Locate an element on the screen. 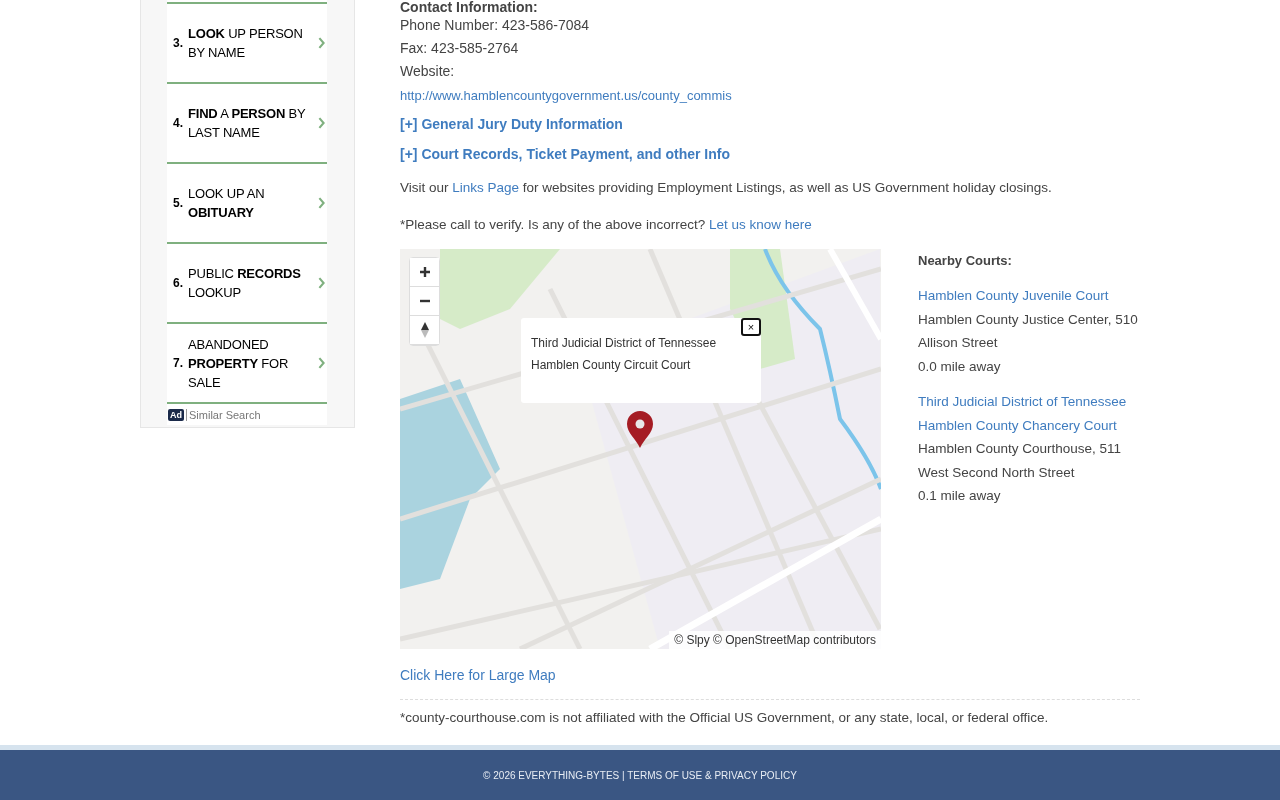 This screenshot has height=800, width=1280. court-link: Hamblen County Juvenile Court is located at coordinates (1013, 296).